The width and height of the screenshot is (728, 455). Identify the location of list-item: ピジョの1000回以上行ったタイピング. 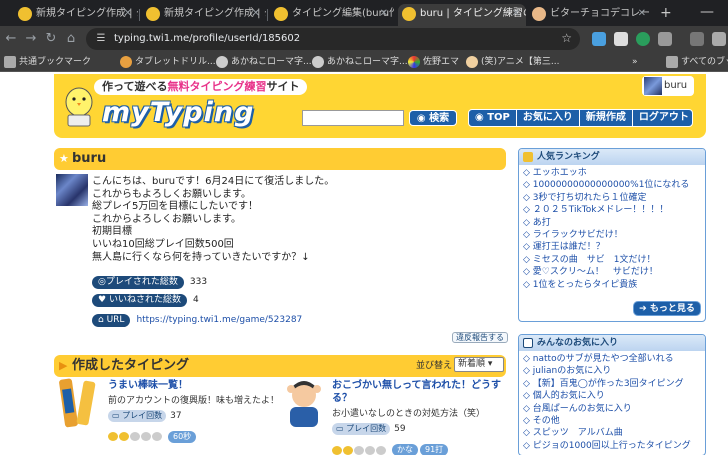
(612, 446).